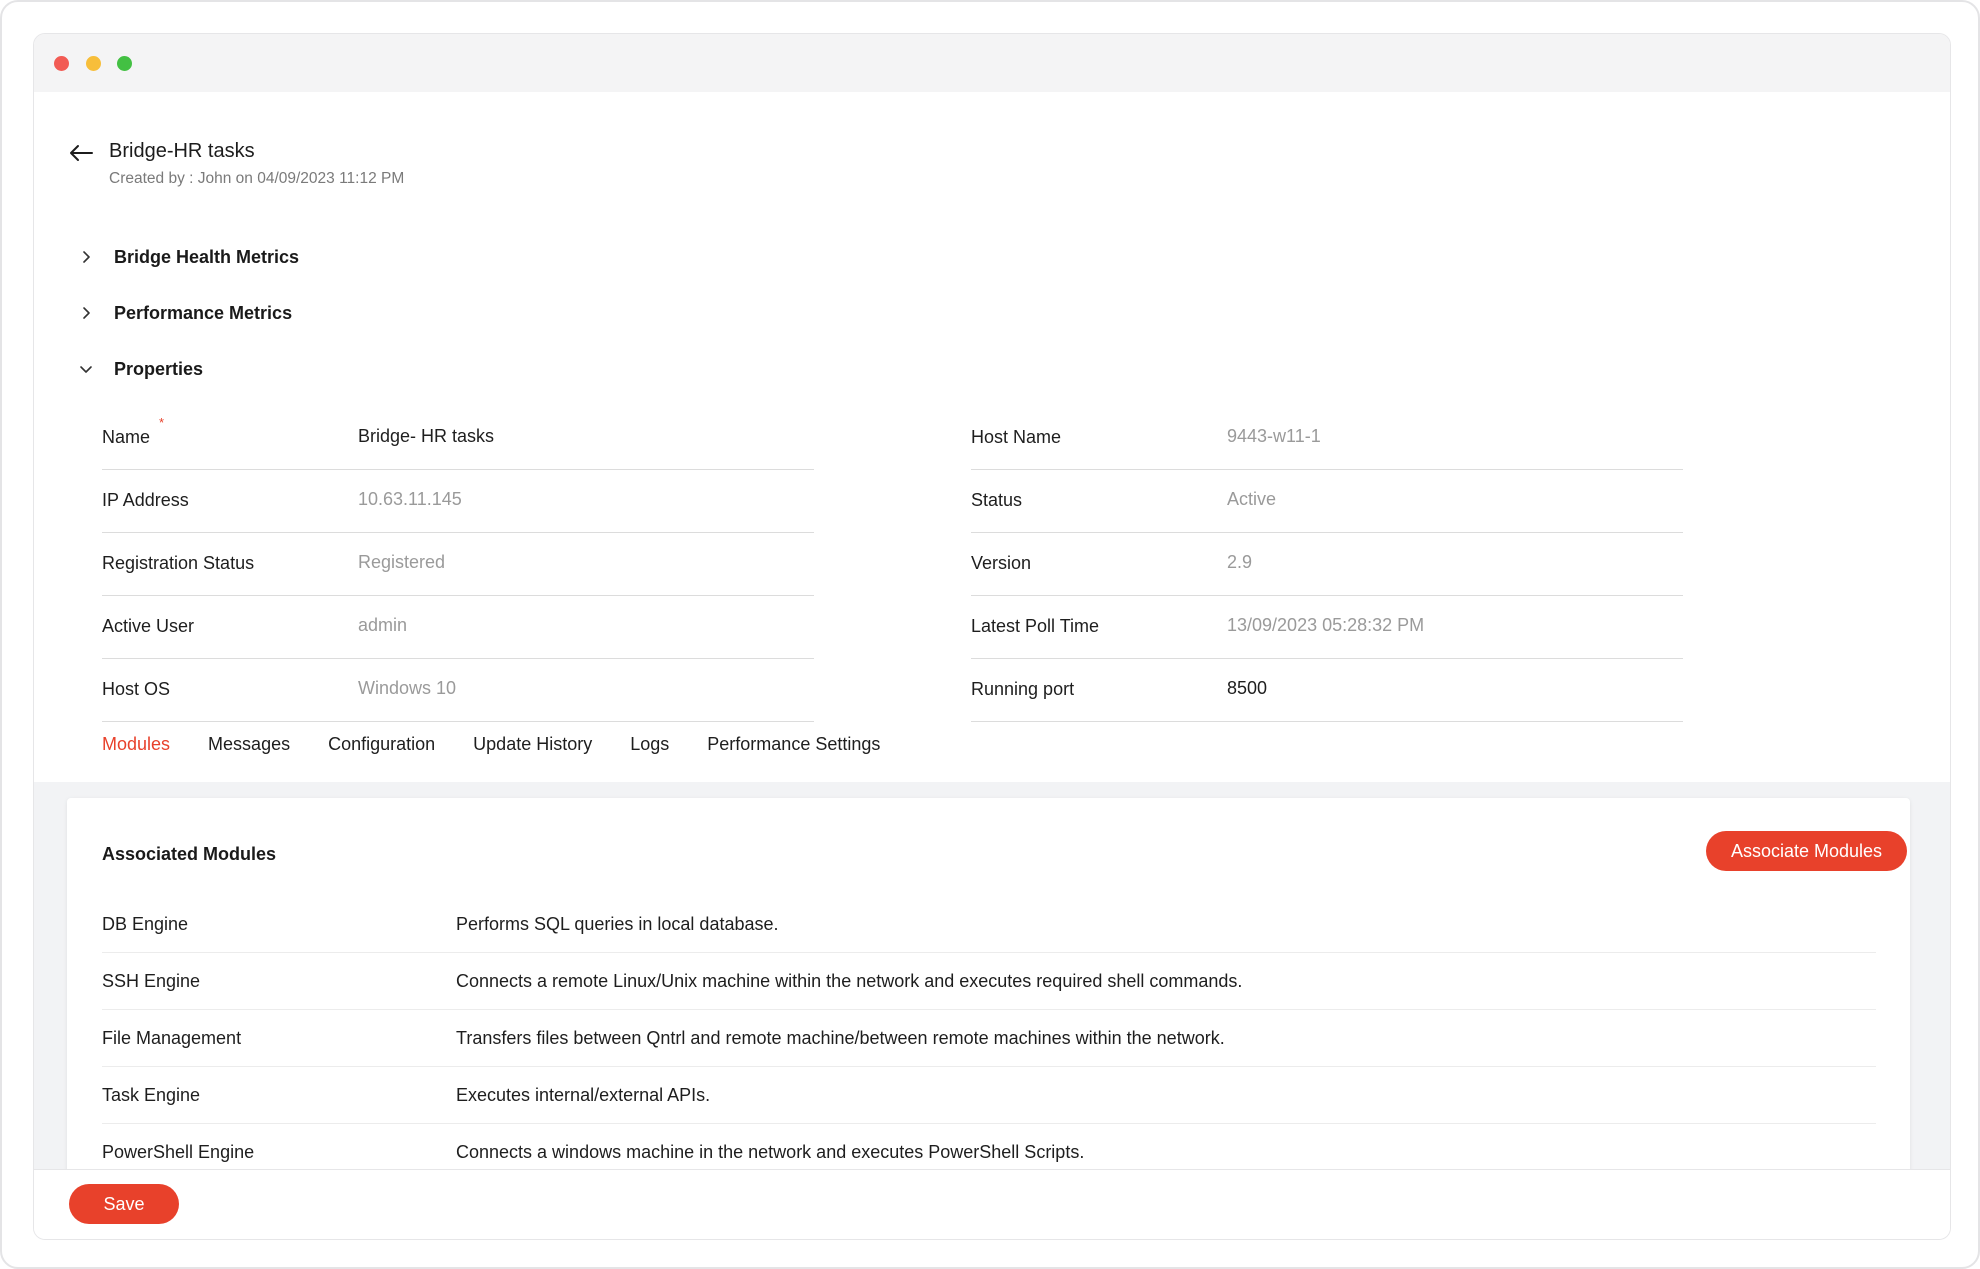 This screenshot has height=1269, width=1980. What do you see at coordinates (458, 627) in the screenshot?
I see `property-row-active-user: Active User admin` at bounding box center [458, 627].